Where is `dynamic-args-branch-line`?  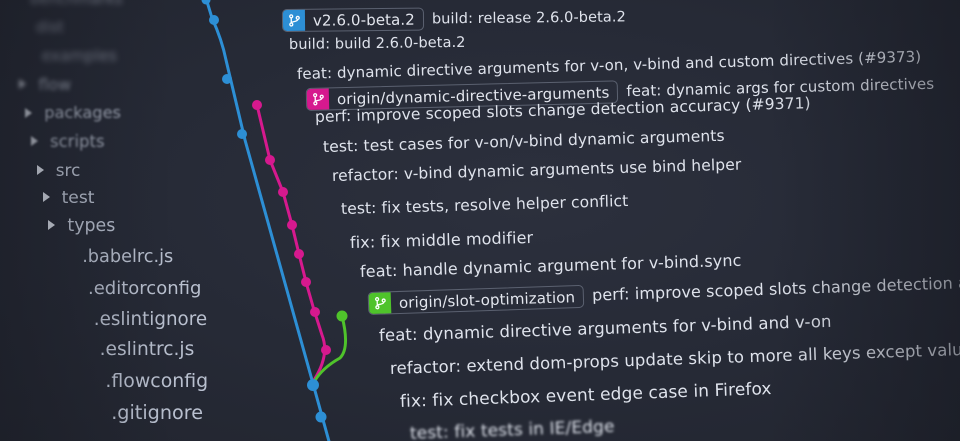
dynamic-args-branch-line is located at coordinates (291, 242).